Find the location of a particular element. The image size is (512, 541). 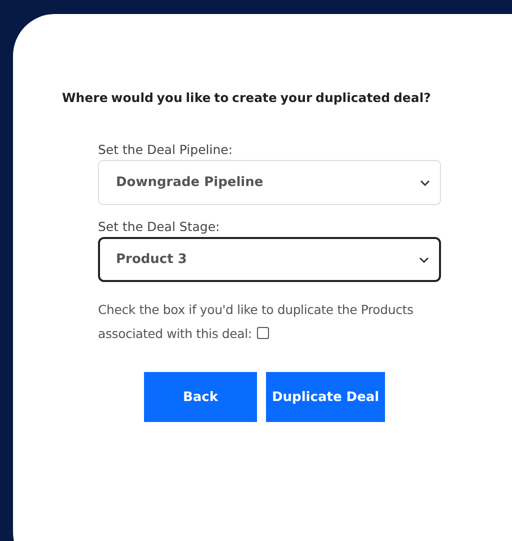

back-button: Back is located at coordinates (200, 397).